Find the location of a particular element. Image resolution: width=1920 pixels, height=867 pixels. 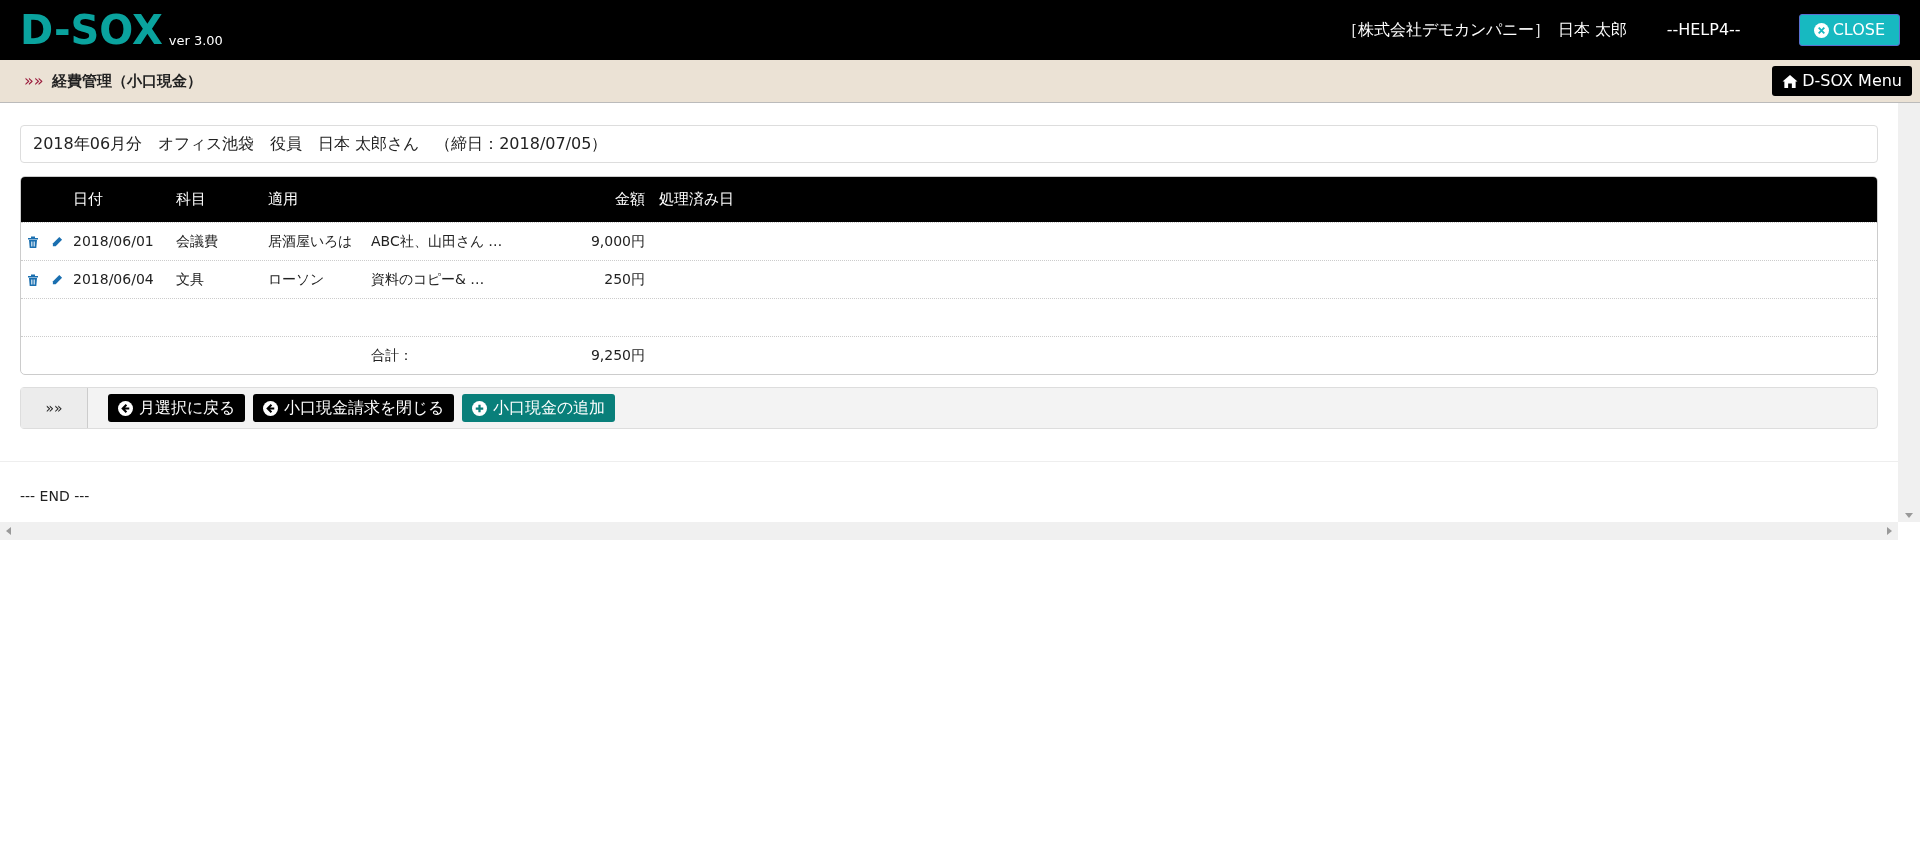

horizontal-scrollbar is located at coordinates (949, 531).